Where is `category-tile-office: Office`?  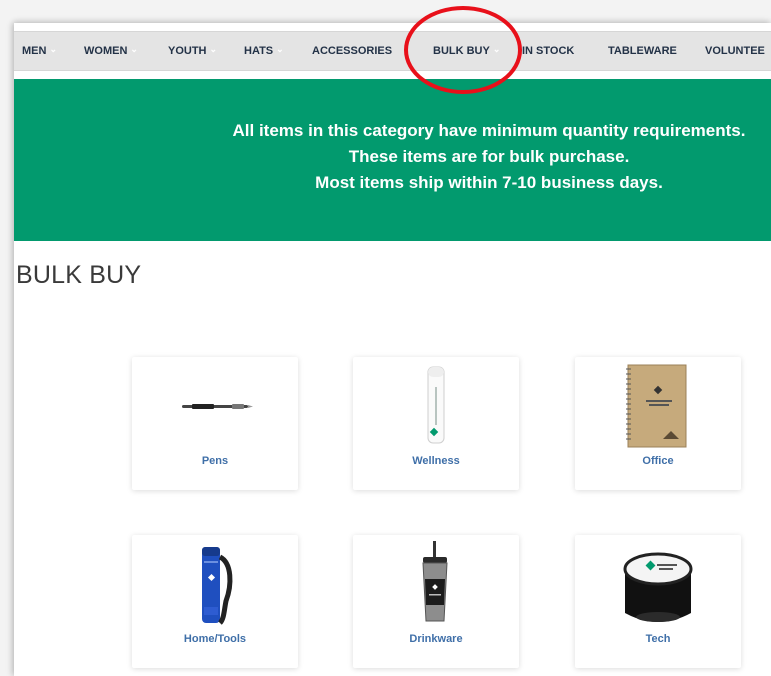
category-tile-office: Office is located at coordinates (658, 423).